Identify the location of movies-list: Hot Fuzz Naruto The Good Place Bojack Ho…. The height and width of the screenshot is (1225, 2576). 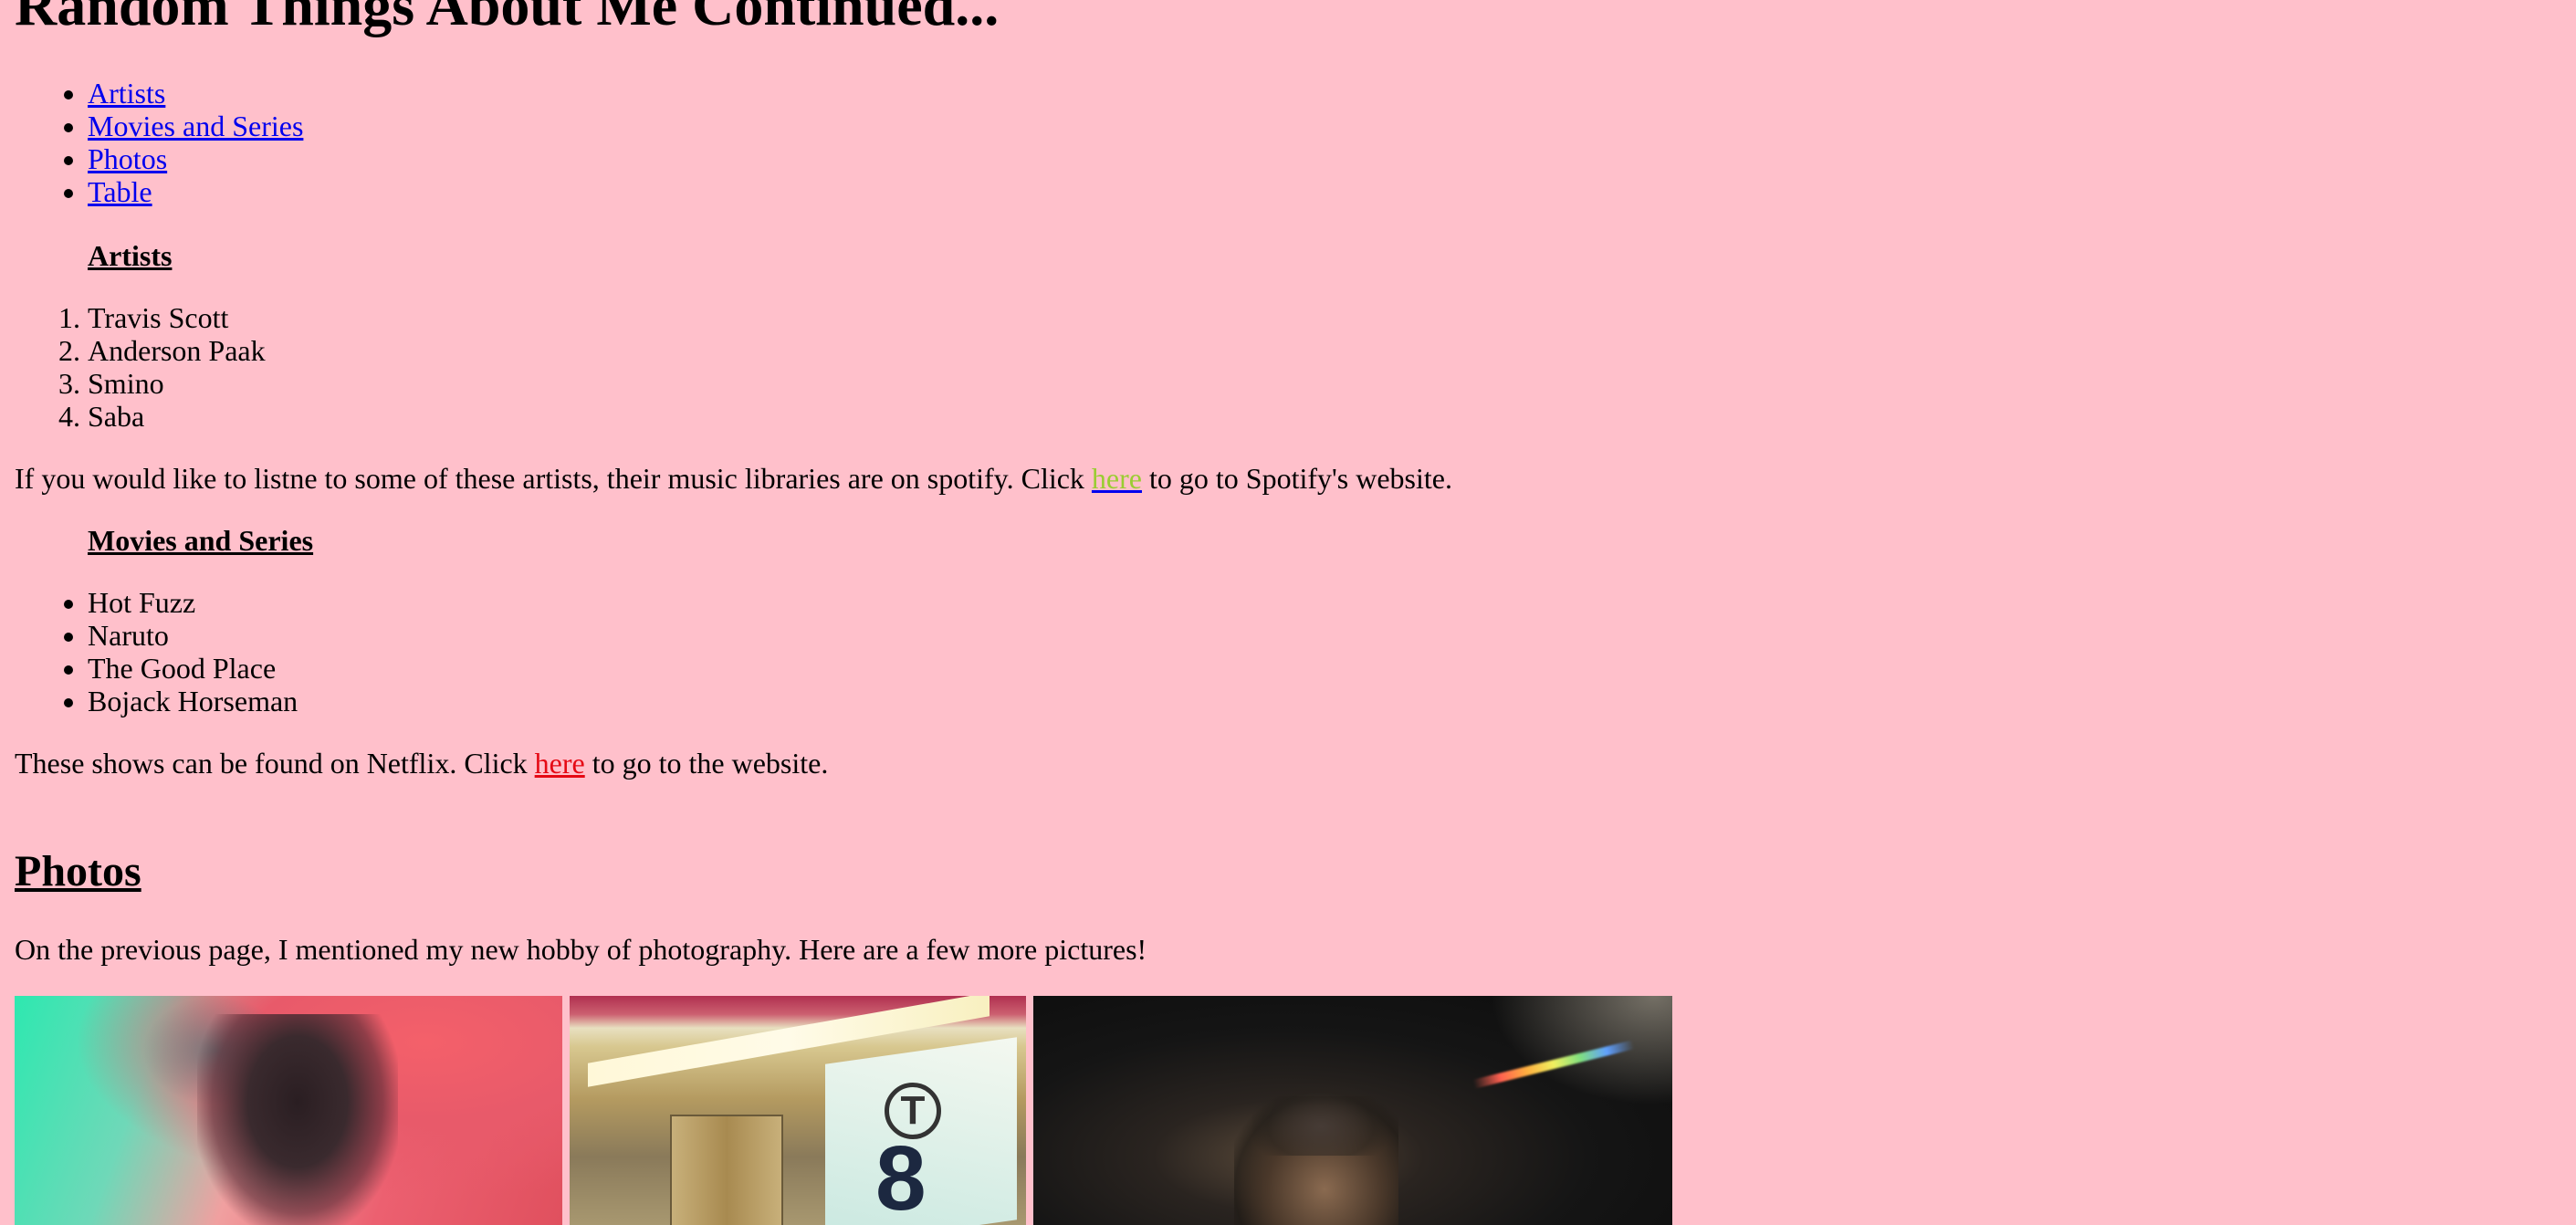
(149, 651).